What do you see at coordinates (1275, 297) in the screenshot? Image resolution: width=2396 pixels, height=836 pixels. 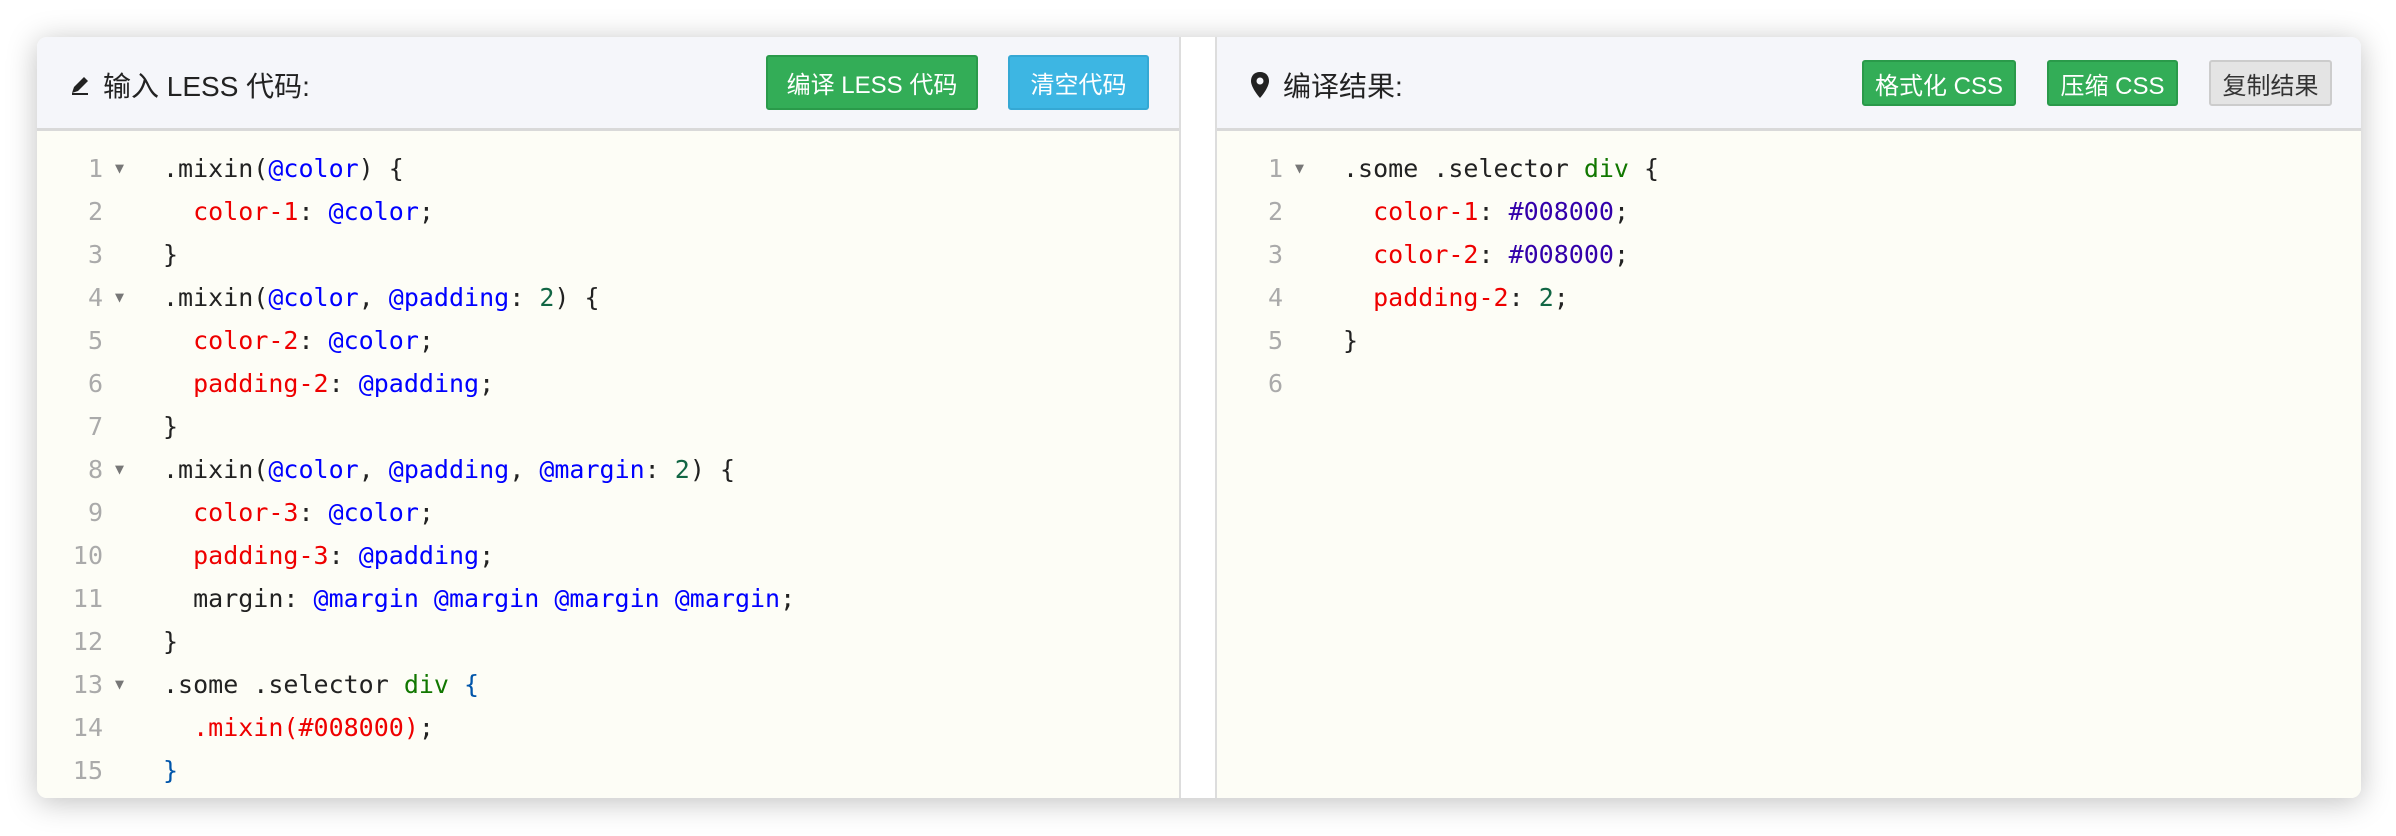 I see `line-number: 4` at bounding box center [1275, 297].